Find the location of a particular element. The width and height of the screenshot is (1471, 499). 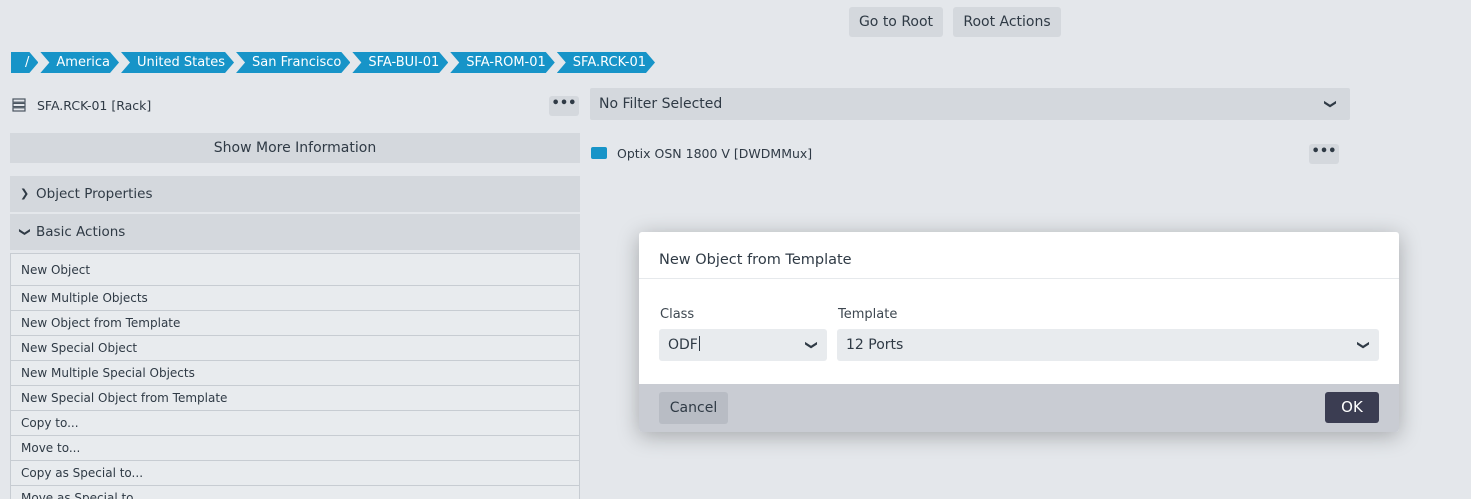

child-object-more-button: ••• is located at coordinates (1324, 154).